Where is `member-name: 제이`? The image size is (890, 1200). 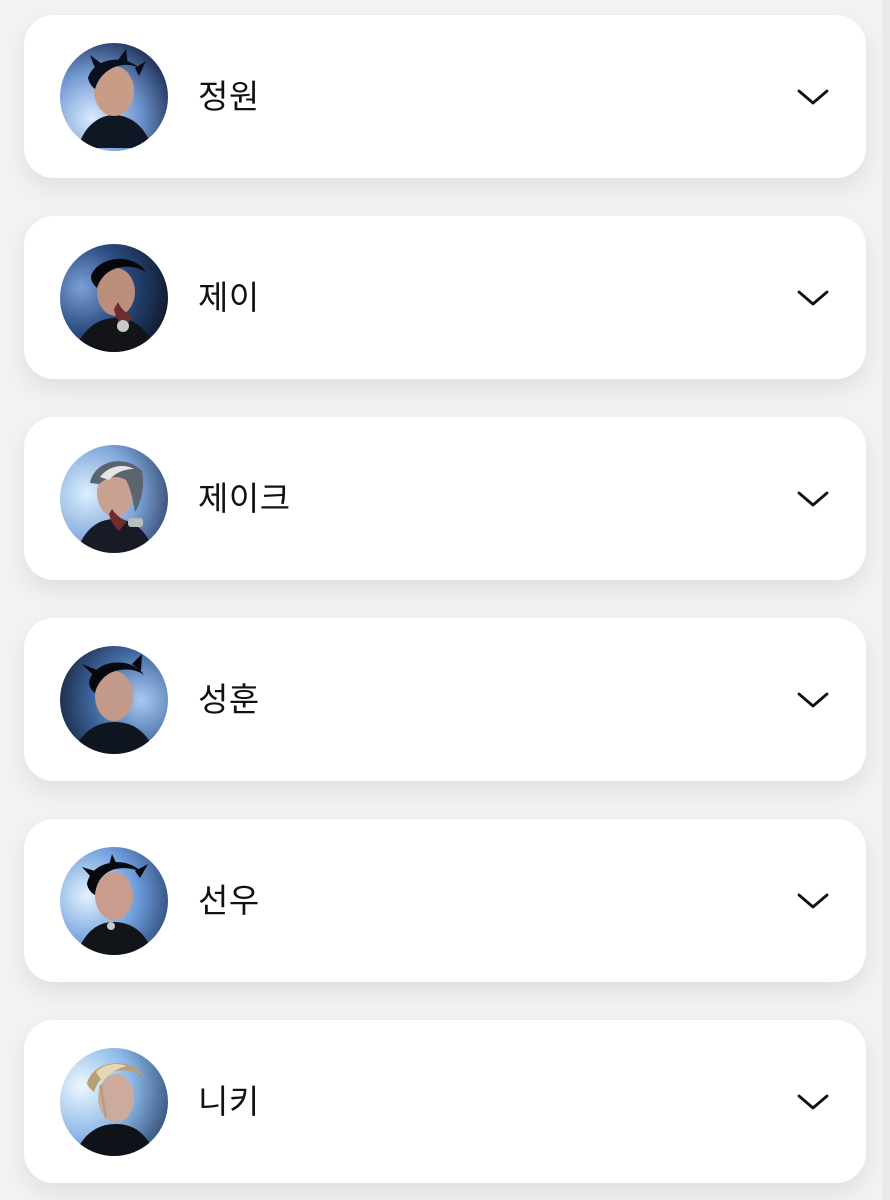 member-name: 제이 is located at coordinates (229, 297).